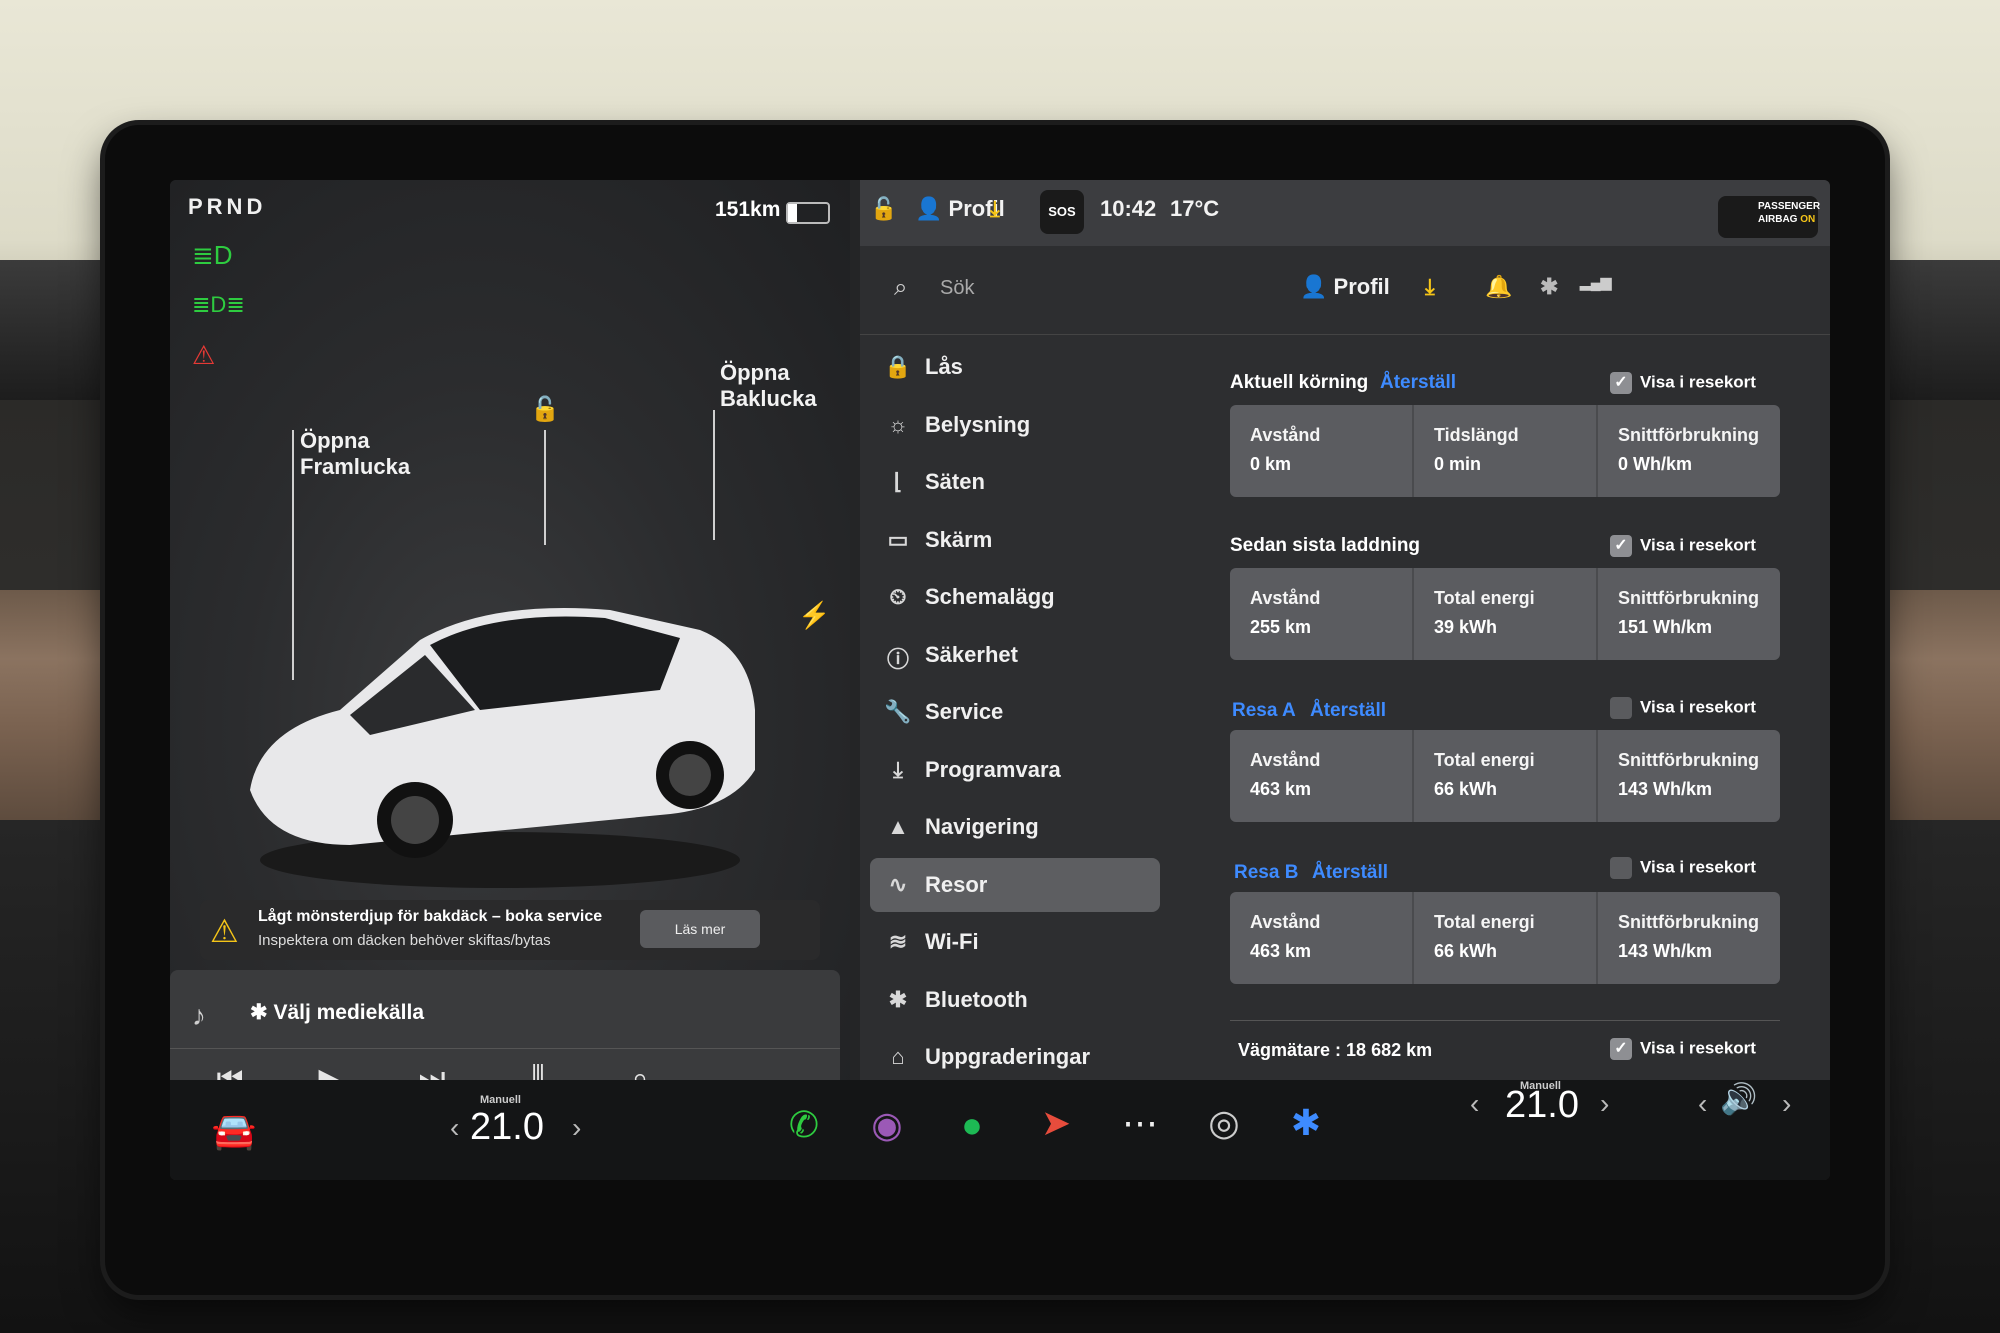 This screenshot has width=2000, height=1333. Describe the element at coordinates (1698, 1048) in the screenshot. I see `odometer-show-label: Visa i resekort` at that location.